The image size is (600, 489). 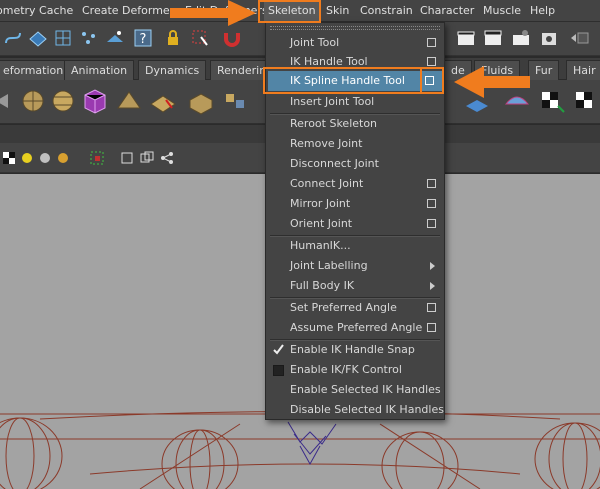 I want to click on menu-item-label: Enable Selected IK Handles, so click(x=365, y=389).